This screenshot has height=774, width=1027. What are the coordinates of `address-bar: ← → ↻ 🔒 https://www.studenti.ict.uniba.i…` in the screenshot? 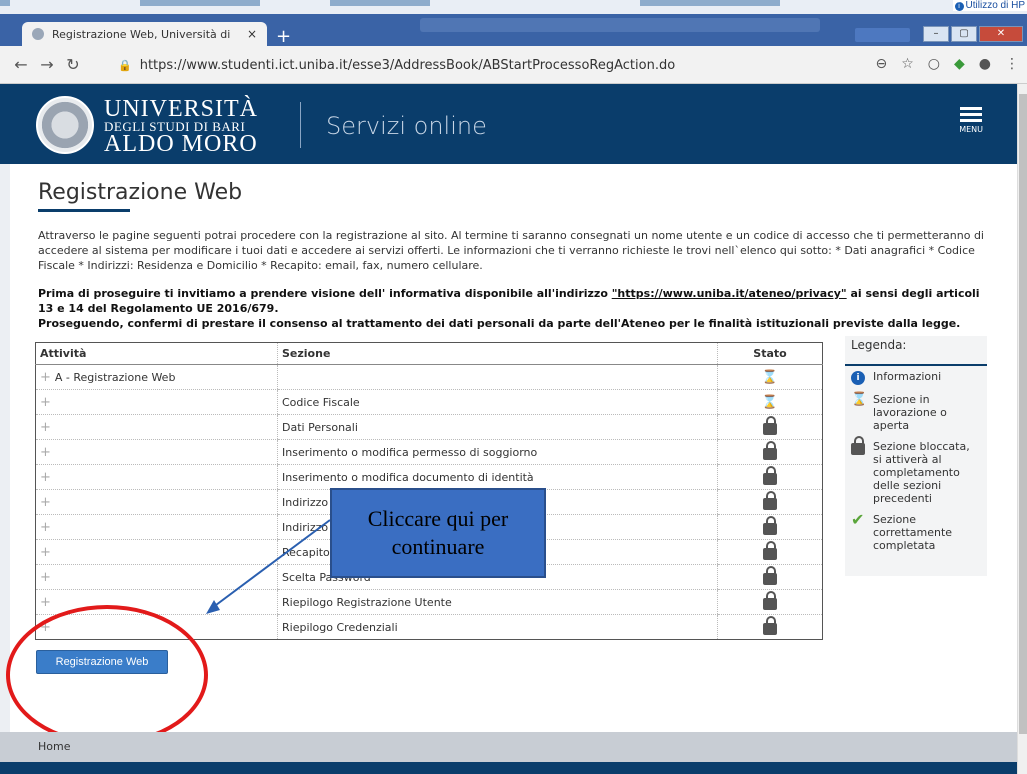 It's located at (513, 65).